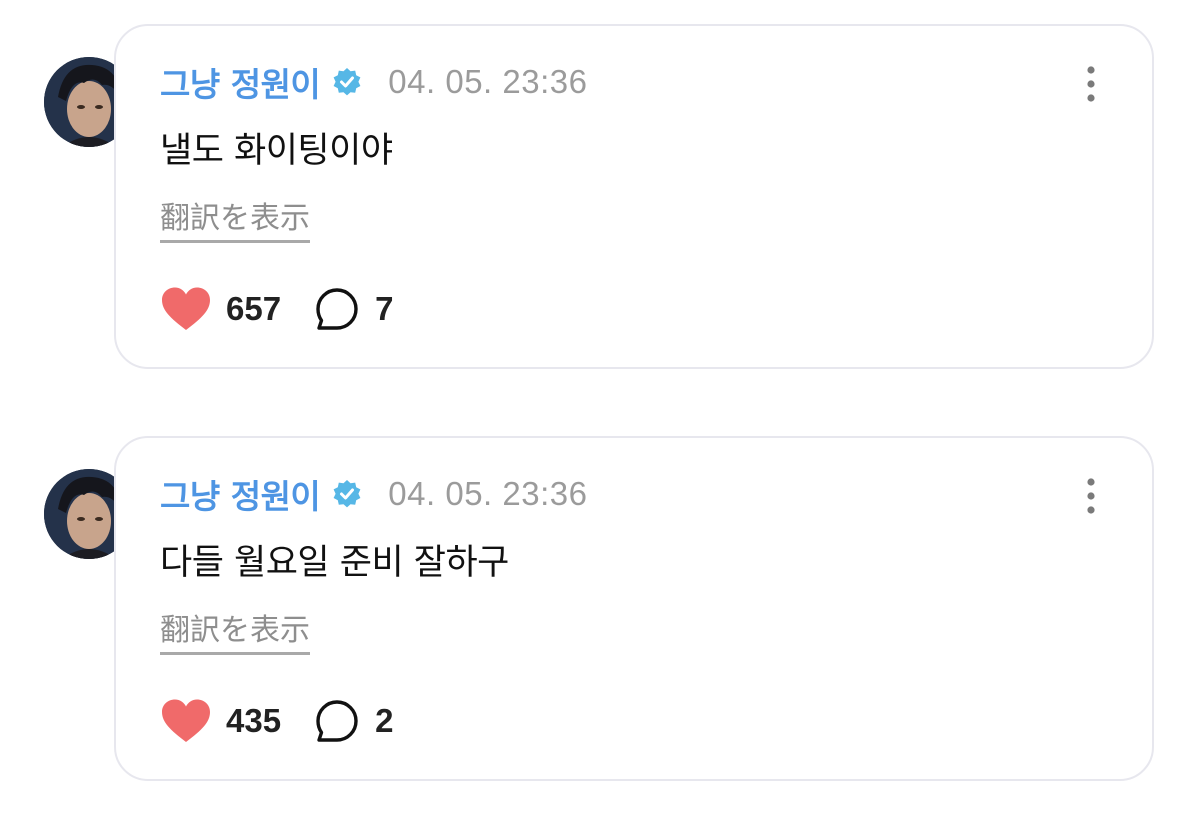  I want to click on post-text: 다들 월요일 준비 잘하구, so click(334, 563).